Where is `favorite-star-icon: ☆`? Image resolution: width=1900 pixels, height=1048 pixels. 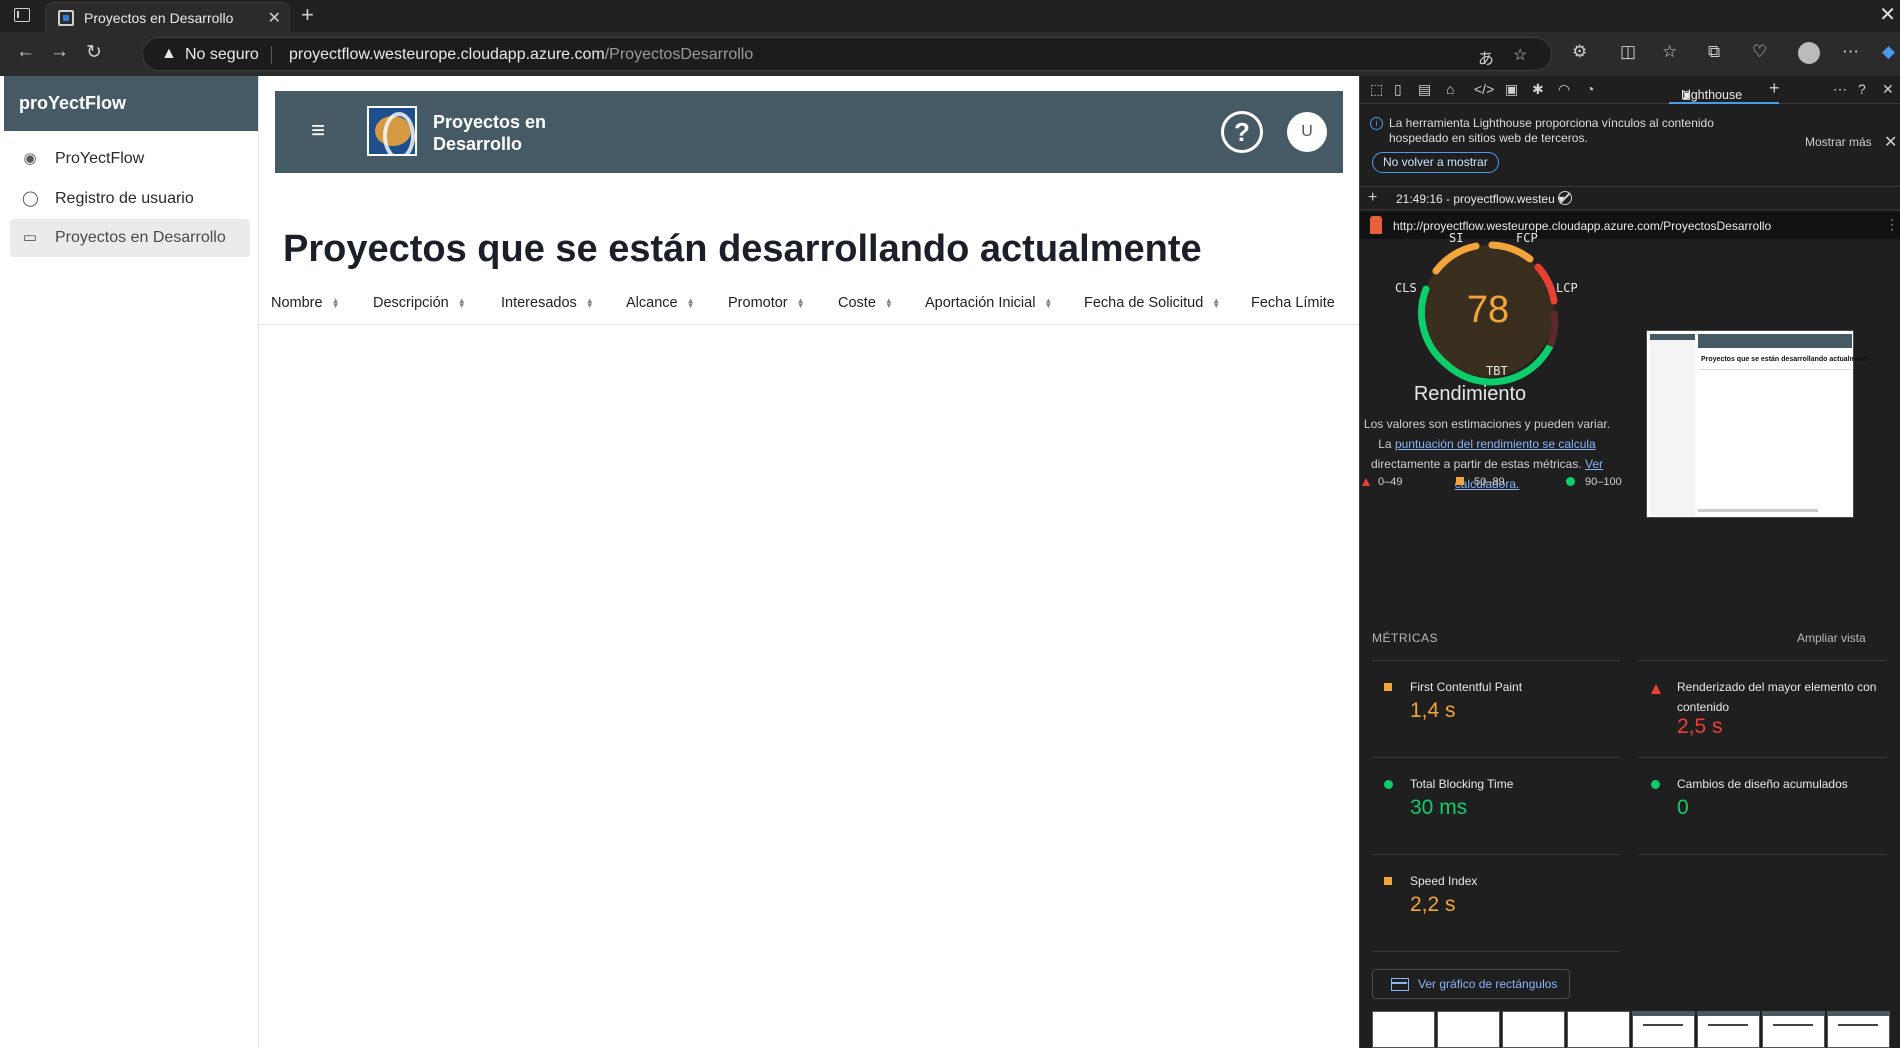 favorite-star-icon: ☆ is located at coordinates (1520, 55).